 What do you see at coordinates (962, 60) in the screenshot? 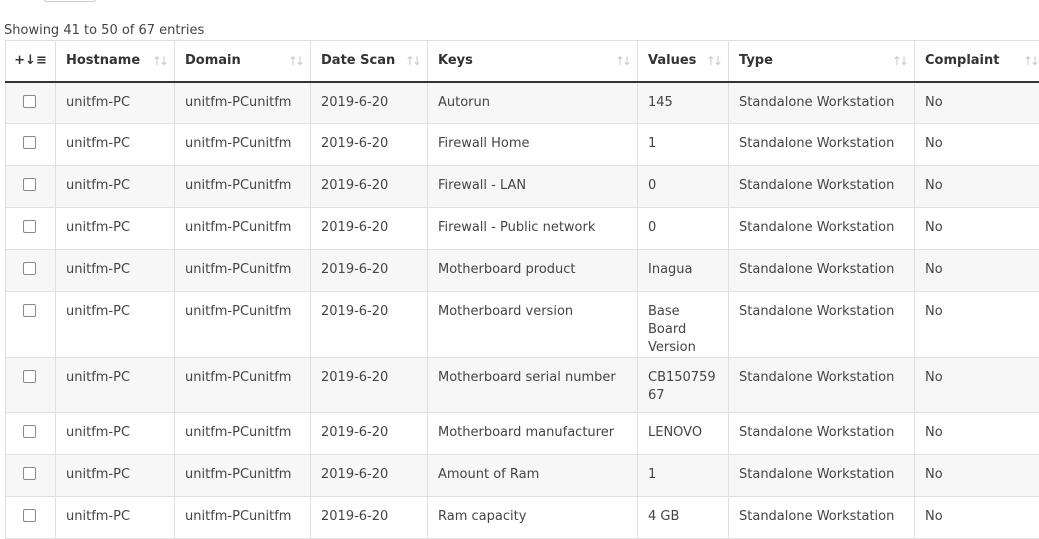
I see `column-label: Complaint` at bounding box center [962, 60].